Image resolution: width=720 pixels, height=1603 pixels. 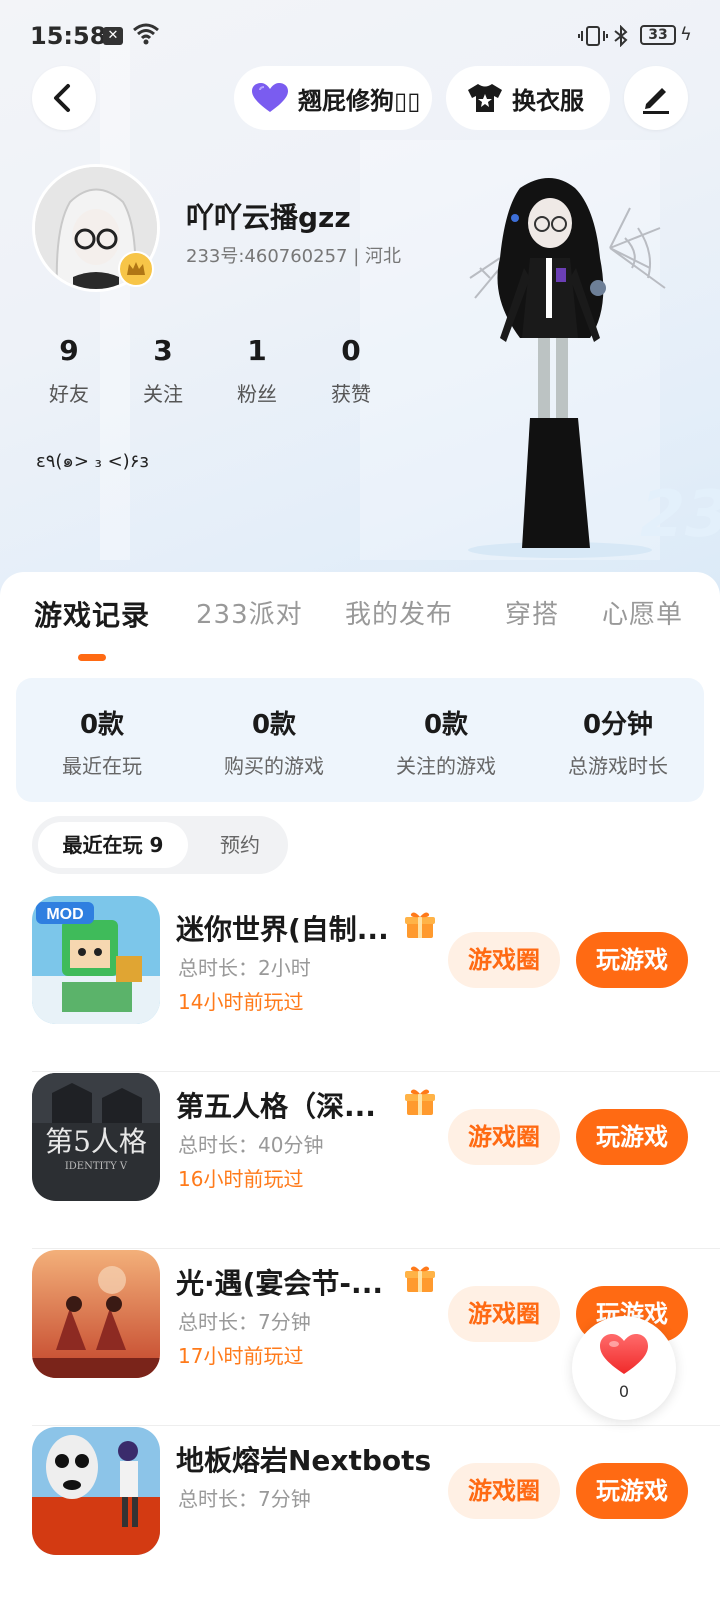 I want to click on like-count: 0, so click(x=624, y=1391).